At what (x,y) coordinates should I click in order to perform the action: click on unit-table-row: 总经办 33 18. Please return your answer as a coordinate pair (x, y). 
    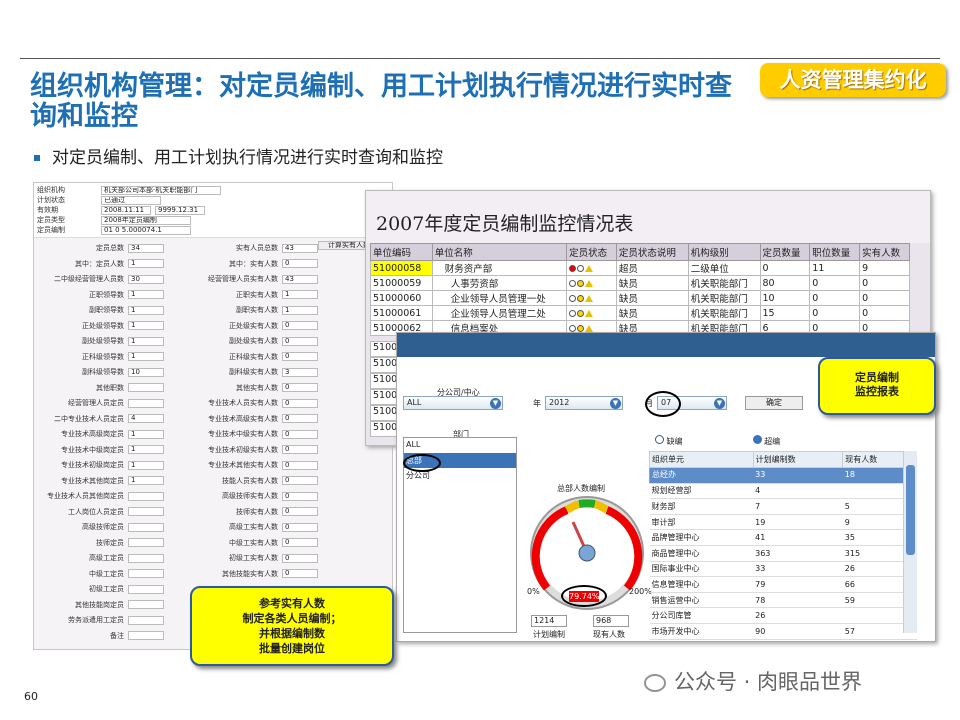
    Looking at the image, I should click on (783, 475).